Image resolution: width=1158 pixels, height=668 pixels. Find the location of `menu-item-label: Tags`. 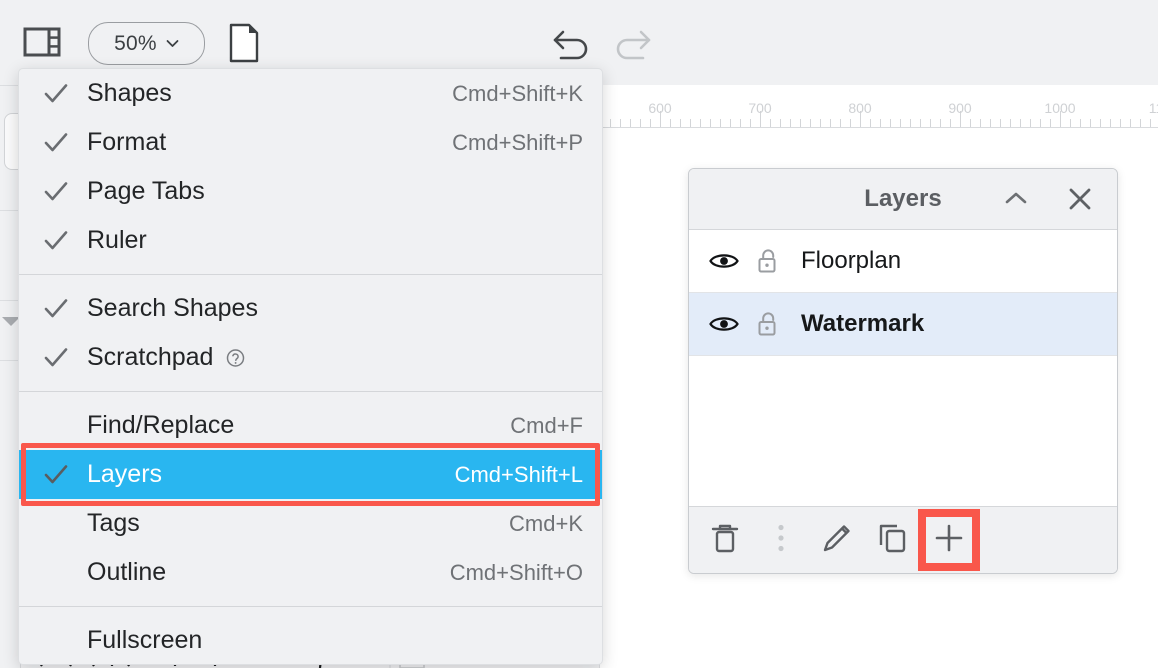

menu-item-label: Tags is located at coordinates (113, 523).